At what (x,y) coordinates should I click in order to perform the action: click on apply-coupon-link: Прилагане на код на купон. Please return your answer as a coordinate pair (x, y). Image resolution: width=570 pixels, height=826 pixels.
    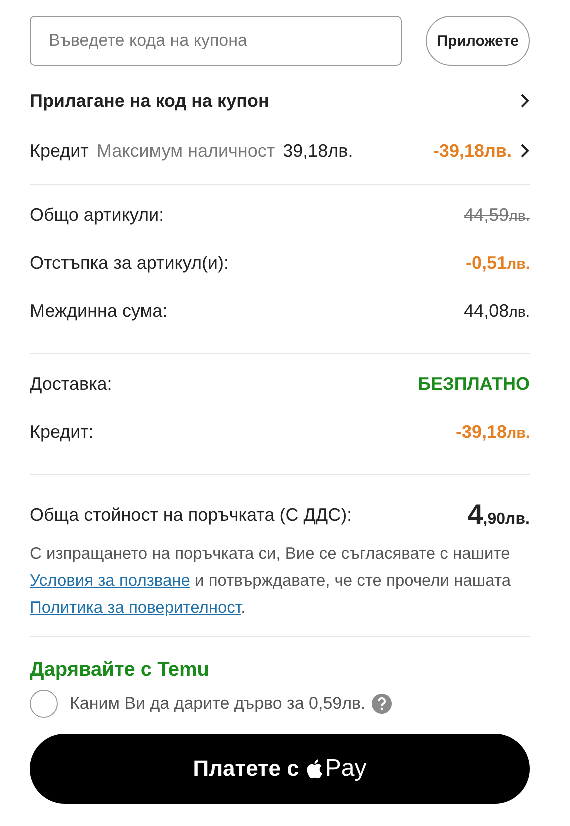
    Looking at the image, I should click on (150, 101).